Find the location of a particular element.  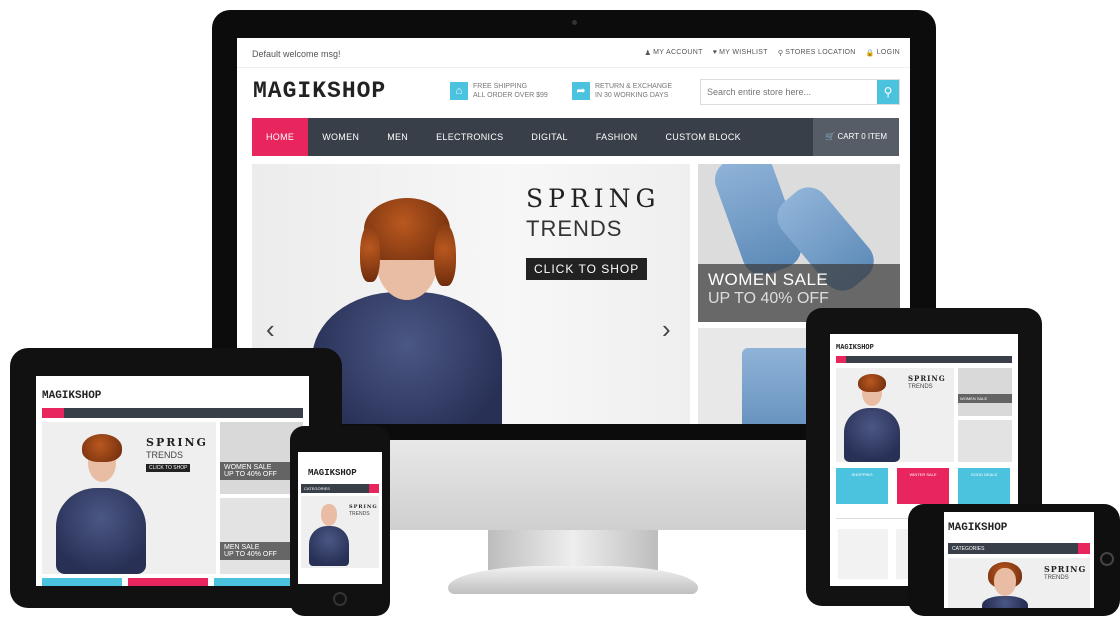

imac-stand-neck is located at coordinates (573, 550).